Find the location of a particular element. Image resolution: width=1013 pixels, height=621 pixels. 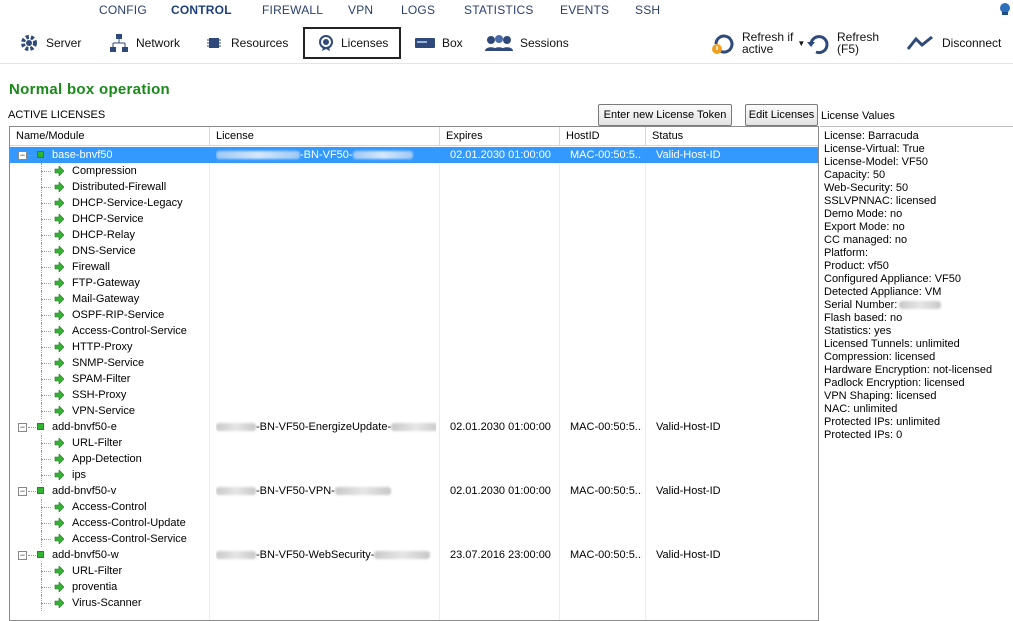

module-row: Mail-Gateway is located at coordinates (414, 299).